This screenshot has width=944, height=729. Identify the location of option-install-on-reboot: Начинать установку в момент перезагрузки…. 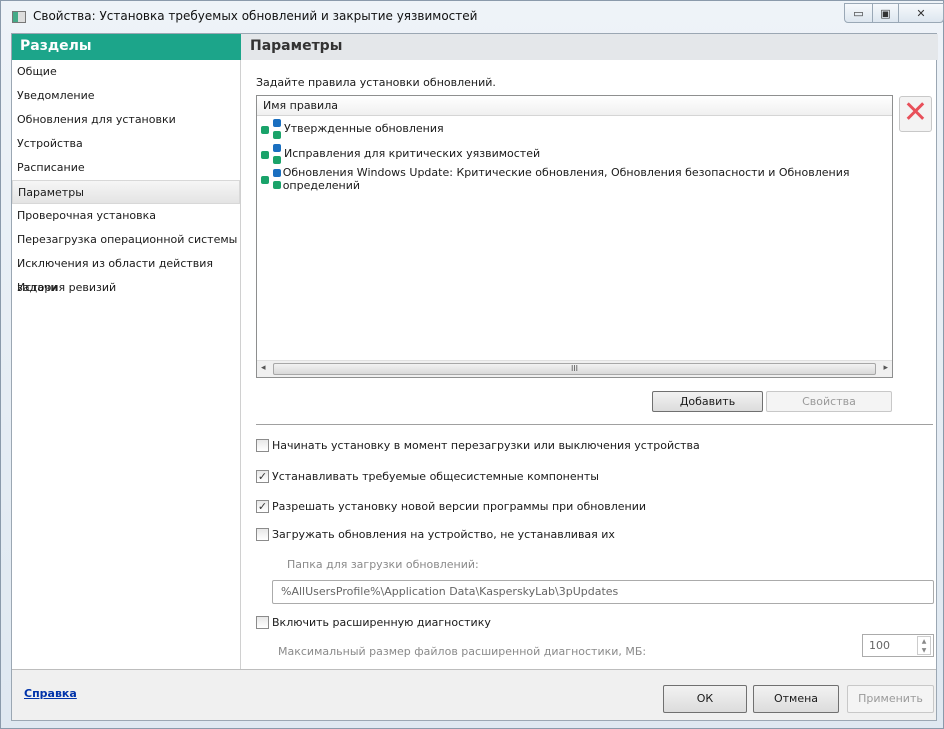
(478, 445).